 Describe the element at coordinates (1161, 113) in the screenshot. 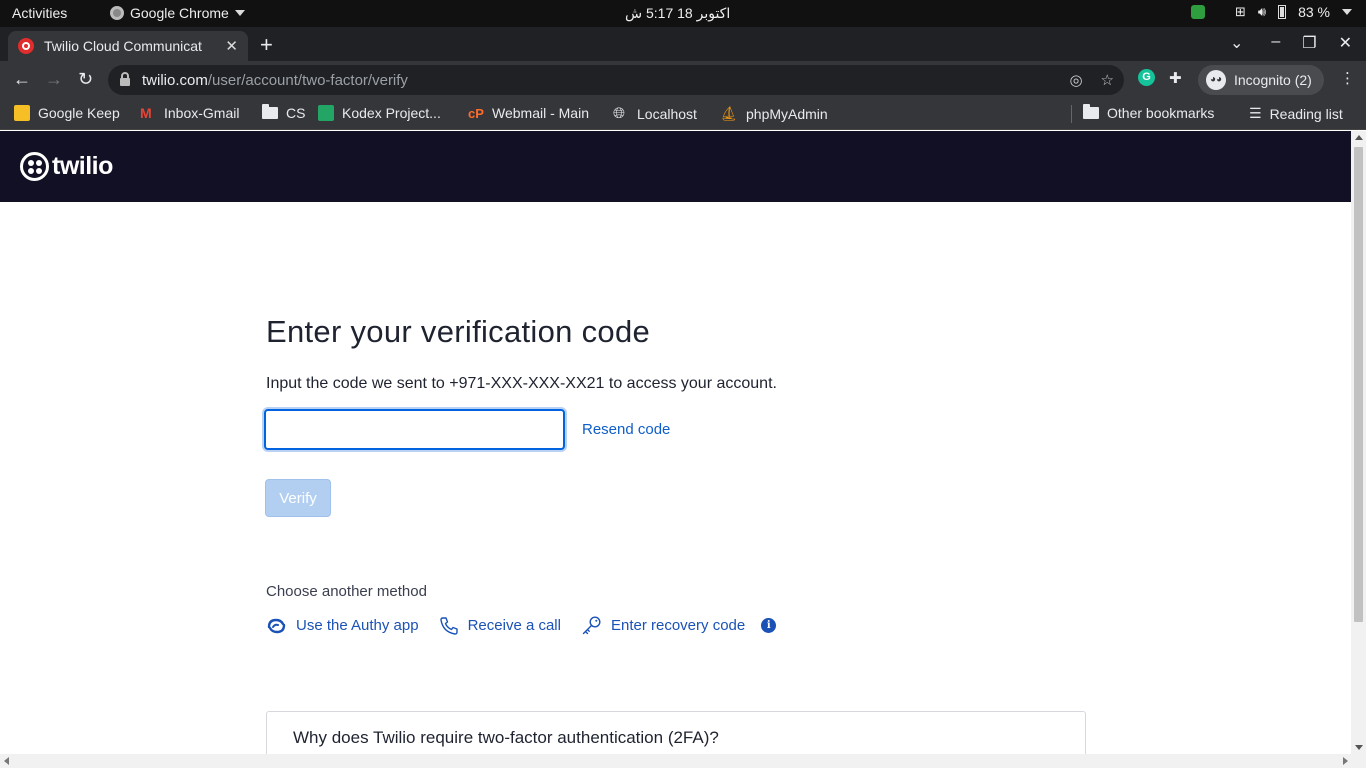

I see `other-bookmarks-label: Other bookmarks` at that location.